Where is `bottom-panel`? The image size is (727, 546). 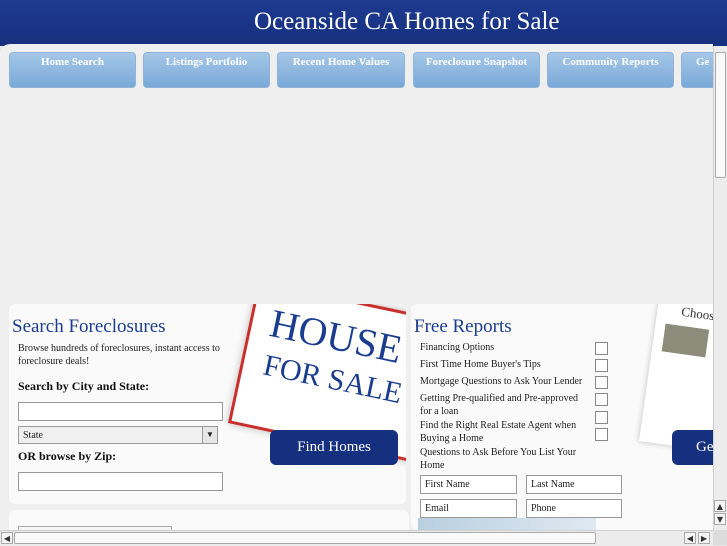 bottom-panel is located at coordinates (209, 520).